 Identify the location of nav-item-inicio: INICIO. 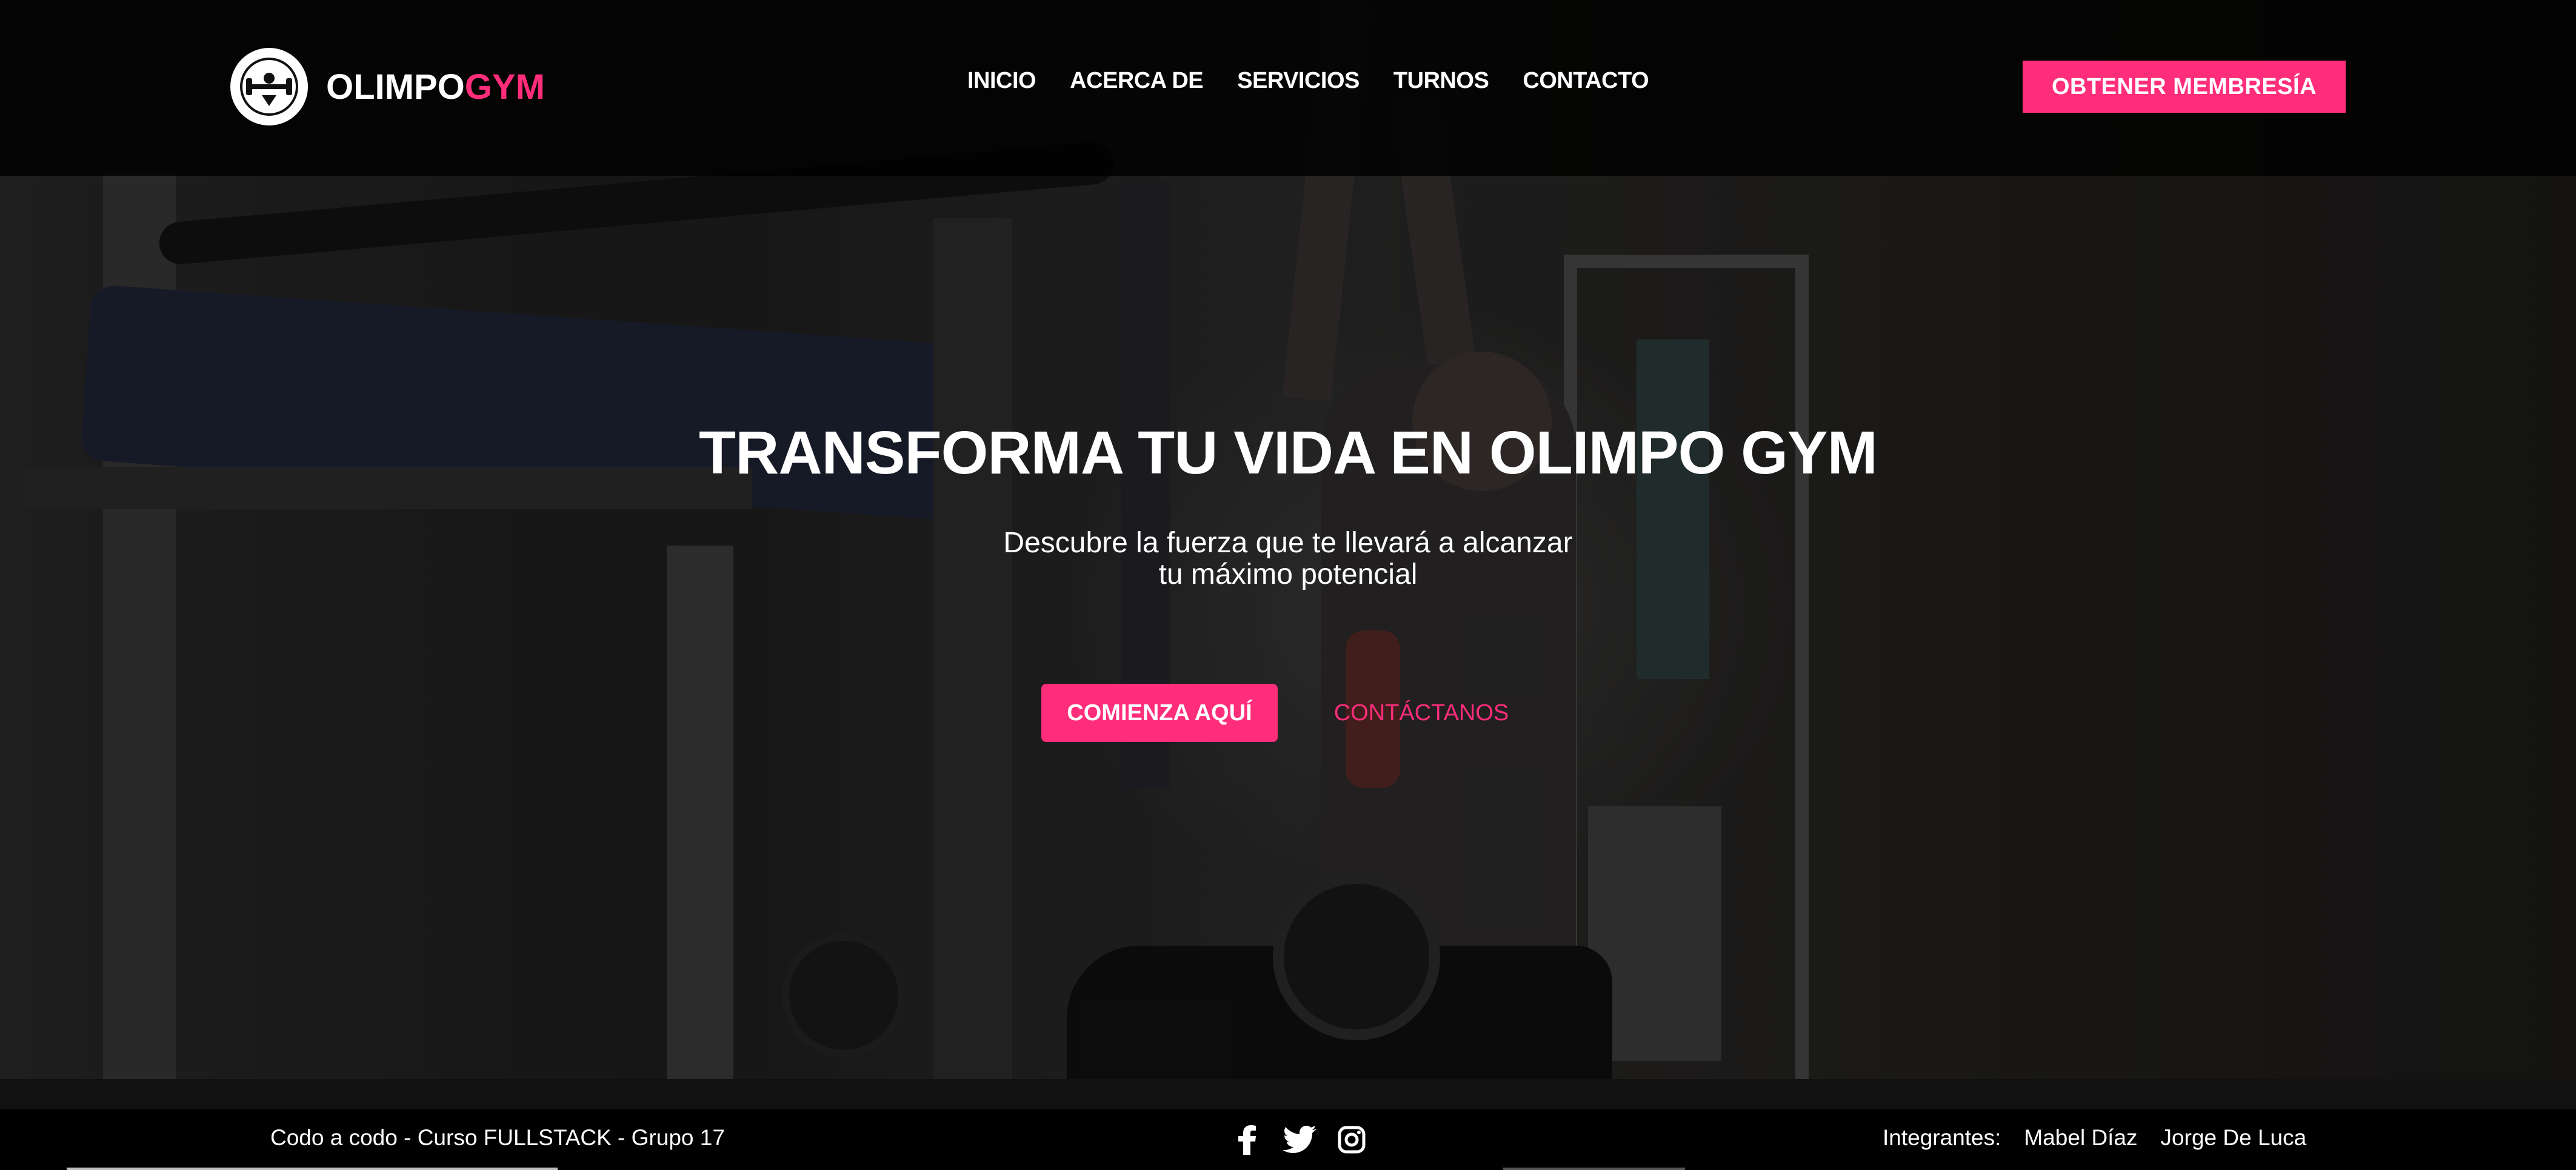
(1002, 81).